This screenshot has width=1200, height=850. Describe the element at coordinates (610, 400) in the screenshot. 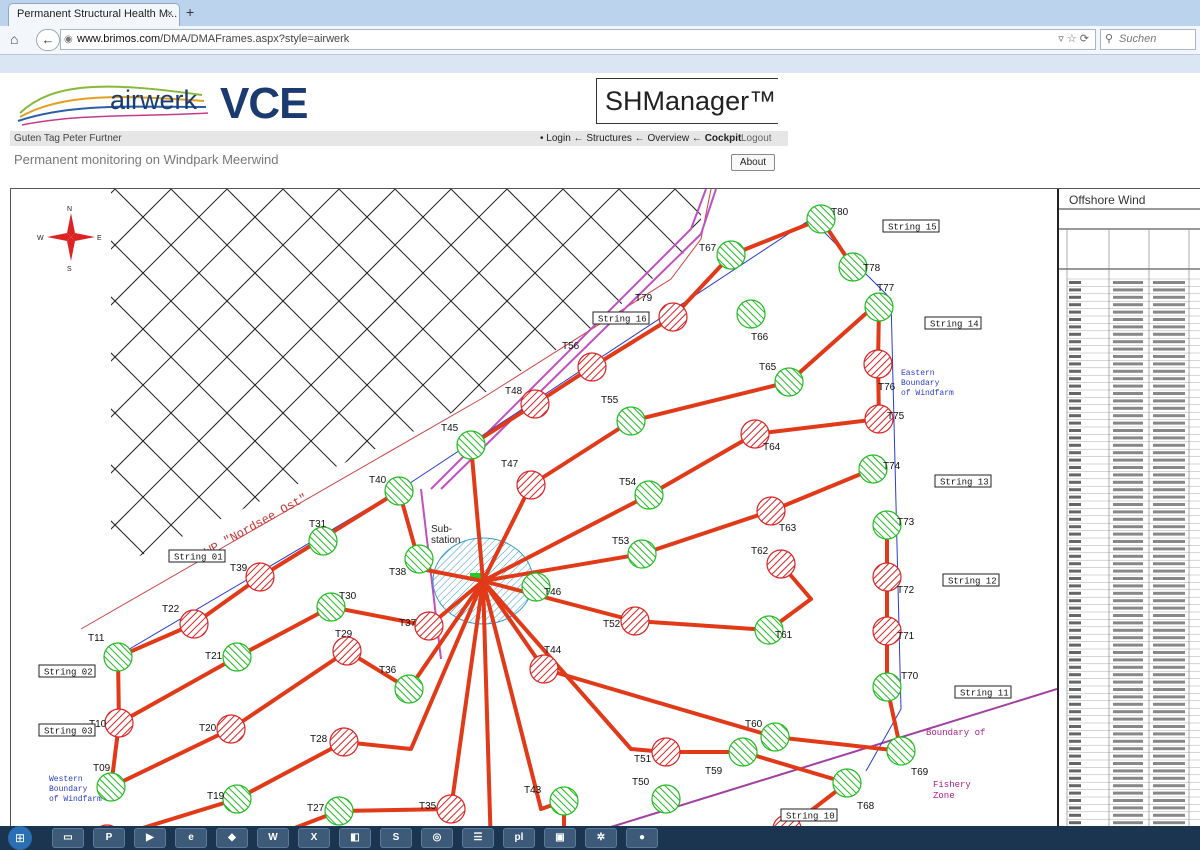

I see `turbine-label: T55` at that location.